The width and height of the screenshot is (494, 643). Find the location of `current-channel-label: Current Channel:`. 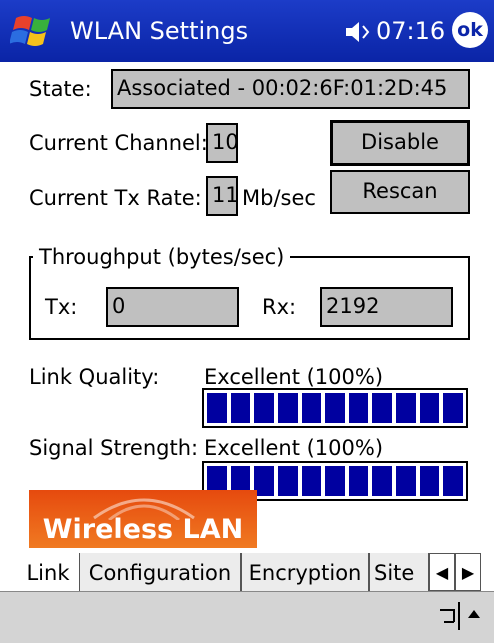

current-channel-label: Current Channel: is located at coordinates (118, 143).